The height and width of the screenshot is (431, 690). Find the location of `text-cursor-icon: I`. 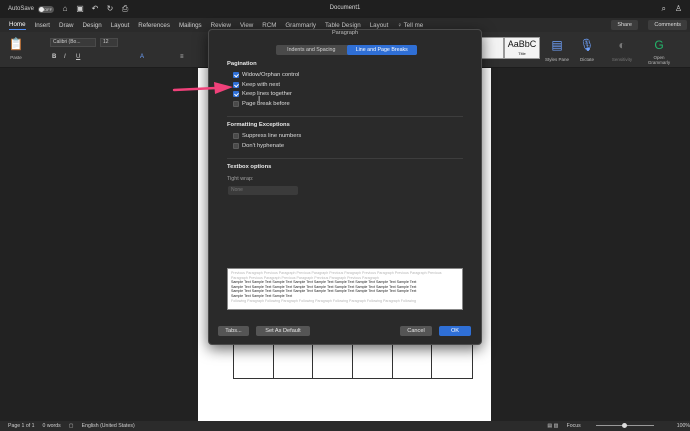

text-cursor-icon: I is located at coordinates (259, 99).